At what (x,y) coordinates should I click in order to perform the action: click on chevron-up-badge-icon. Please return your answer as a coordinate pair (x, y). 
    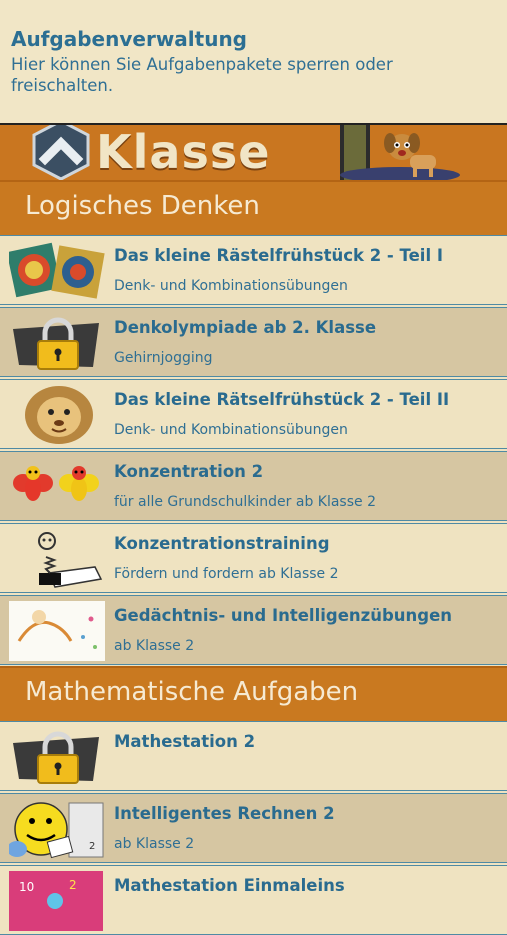
    Looking at the image, I should click on (61, 152).